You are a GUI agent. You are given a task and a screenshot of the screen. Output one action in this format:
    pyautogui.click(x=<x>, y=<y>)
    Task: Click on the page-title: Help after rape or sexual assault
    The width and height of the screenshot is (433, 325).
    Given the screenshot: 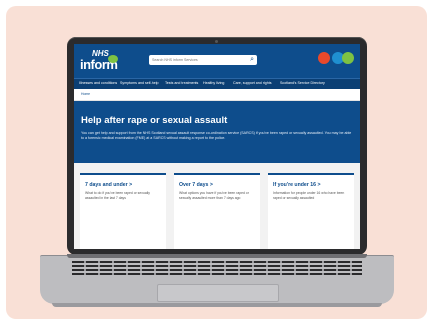 What is the action you would take?
    pyautogui.click(x=154, y=120)
    